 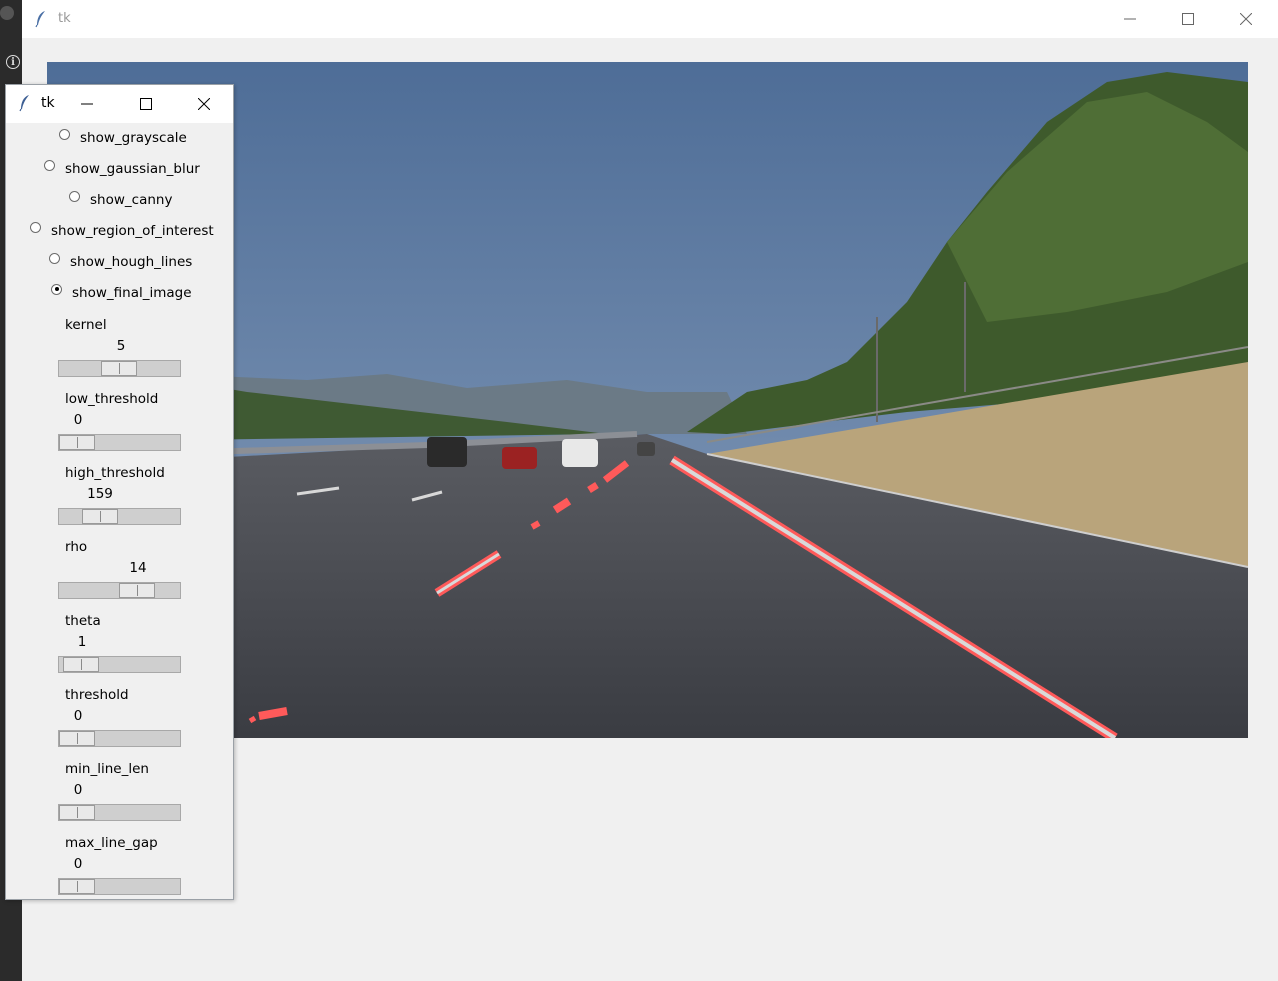 I want to click on slider-value-high-threshold: 159, so click(x=100, y=494).